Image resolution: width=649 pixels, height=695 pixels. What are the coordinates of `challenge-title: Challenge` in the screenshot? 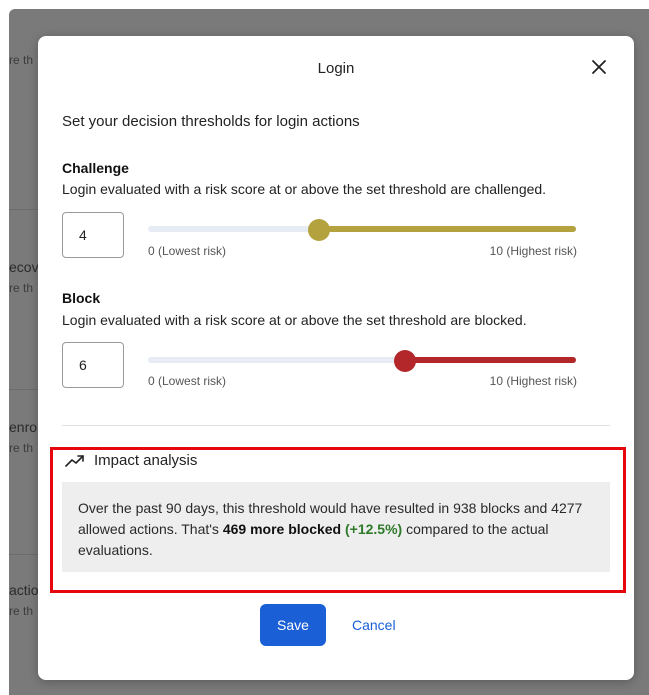 It's located at (95, 168).